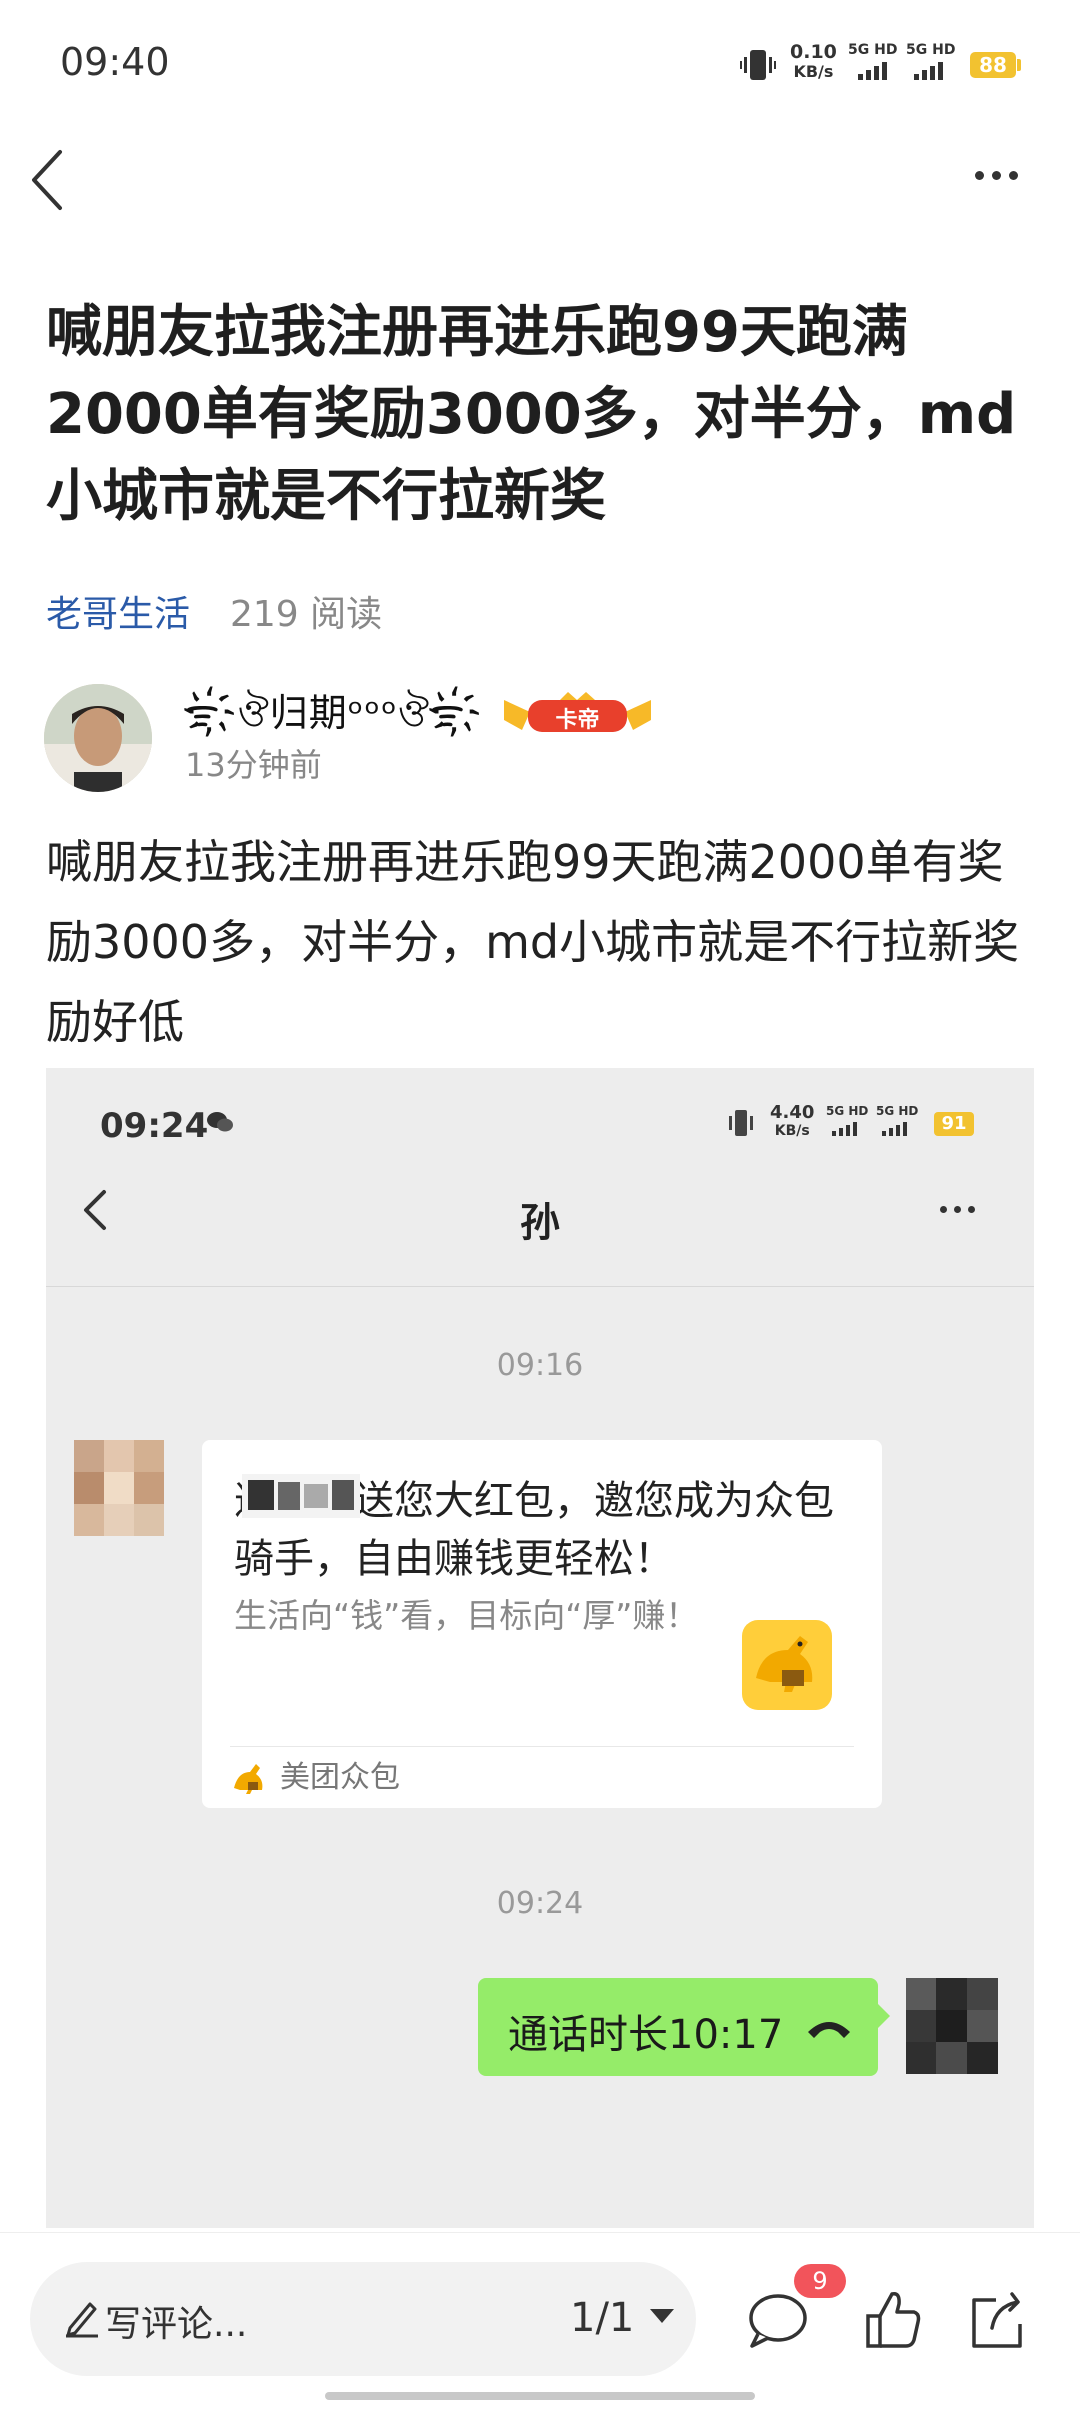  I want to click on chat-timestamp: 09:16, so click(540, 1365).